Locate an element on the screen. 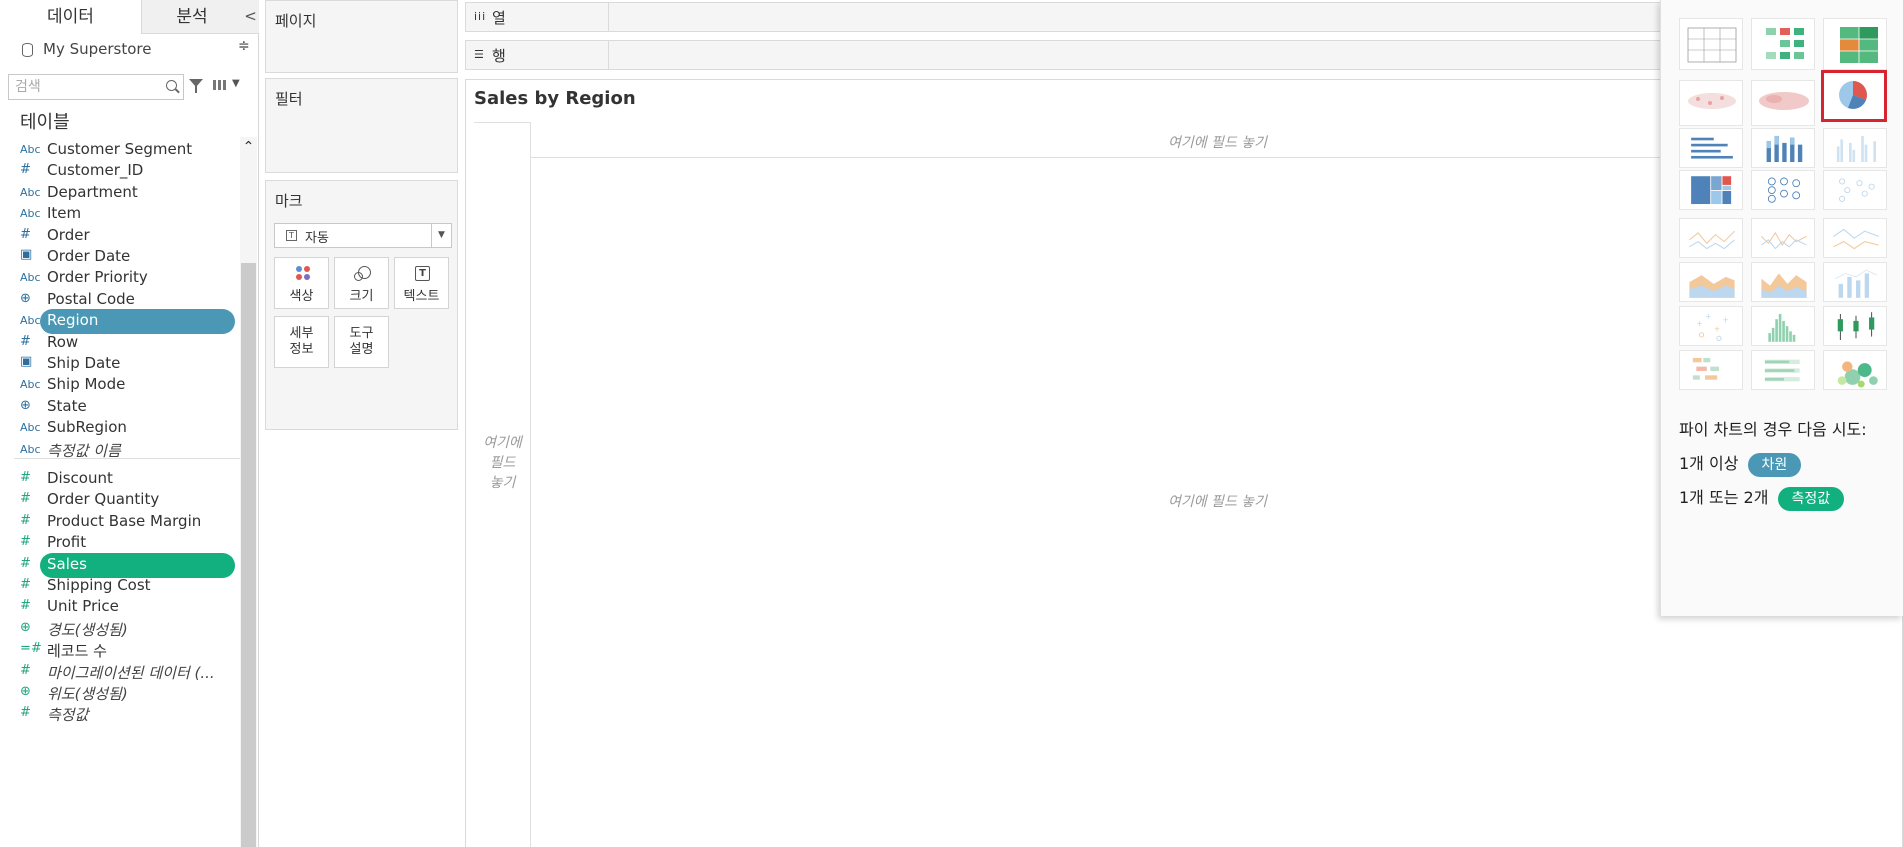 The height and width of the screenshot is (847, 1903). scatter-plot-chart-option: + + + + is located at coordinates (1711, 326).